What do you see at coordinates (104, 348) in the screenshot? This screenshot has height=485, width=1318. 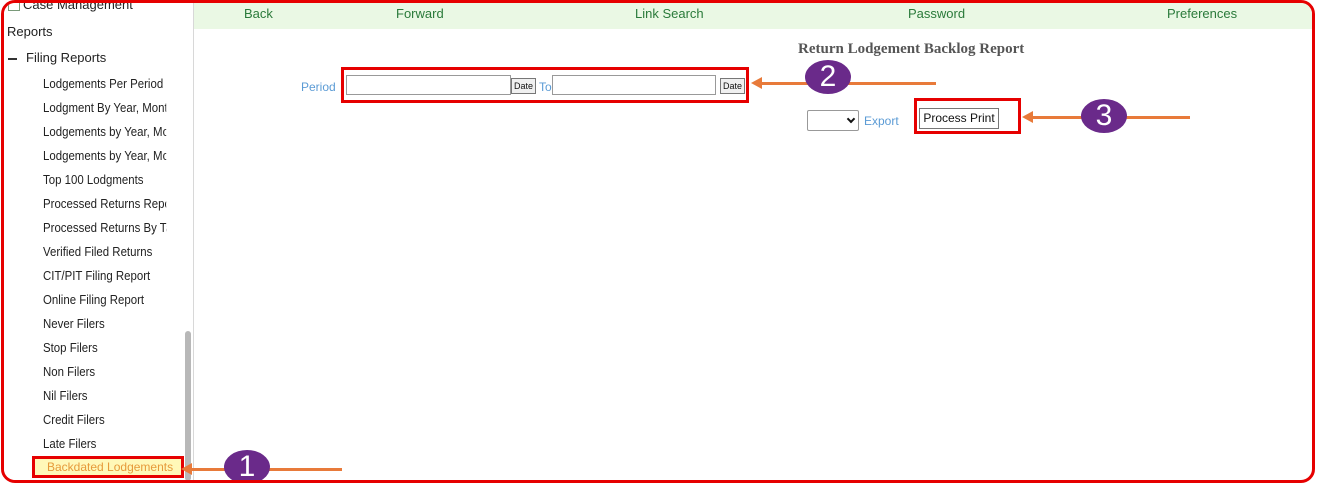 I see `sidebar-item-stop-filers: Stop Filers` at bounding box center [104, 348].